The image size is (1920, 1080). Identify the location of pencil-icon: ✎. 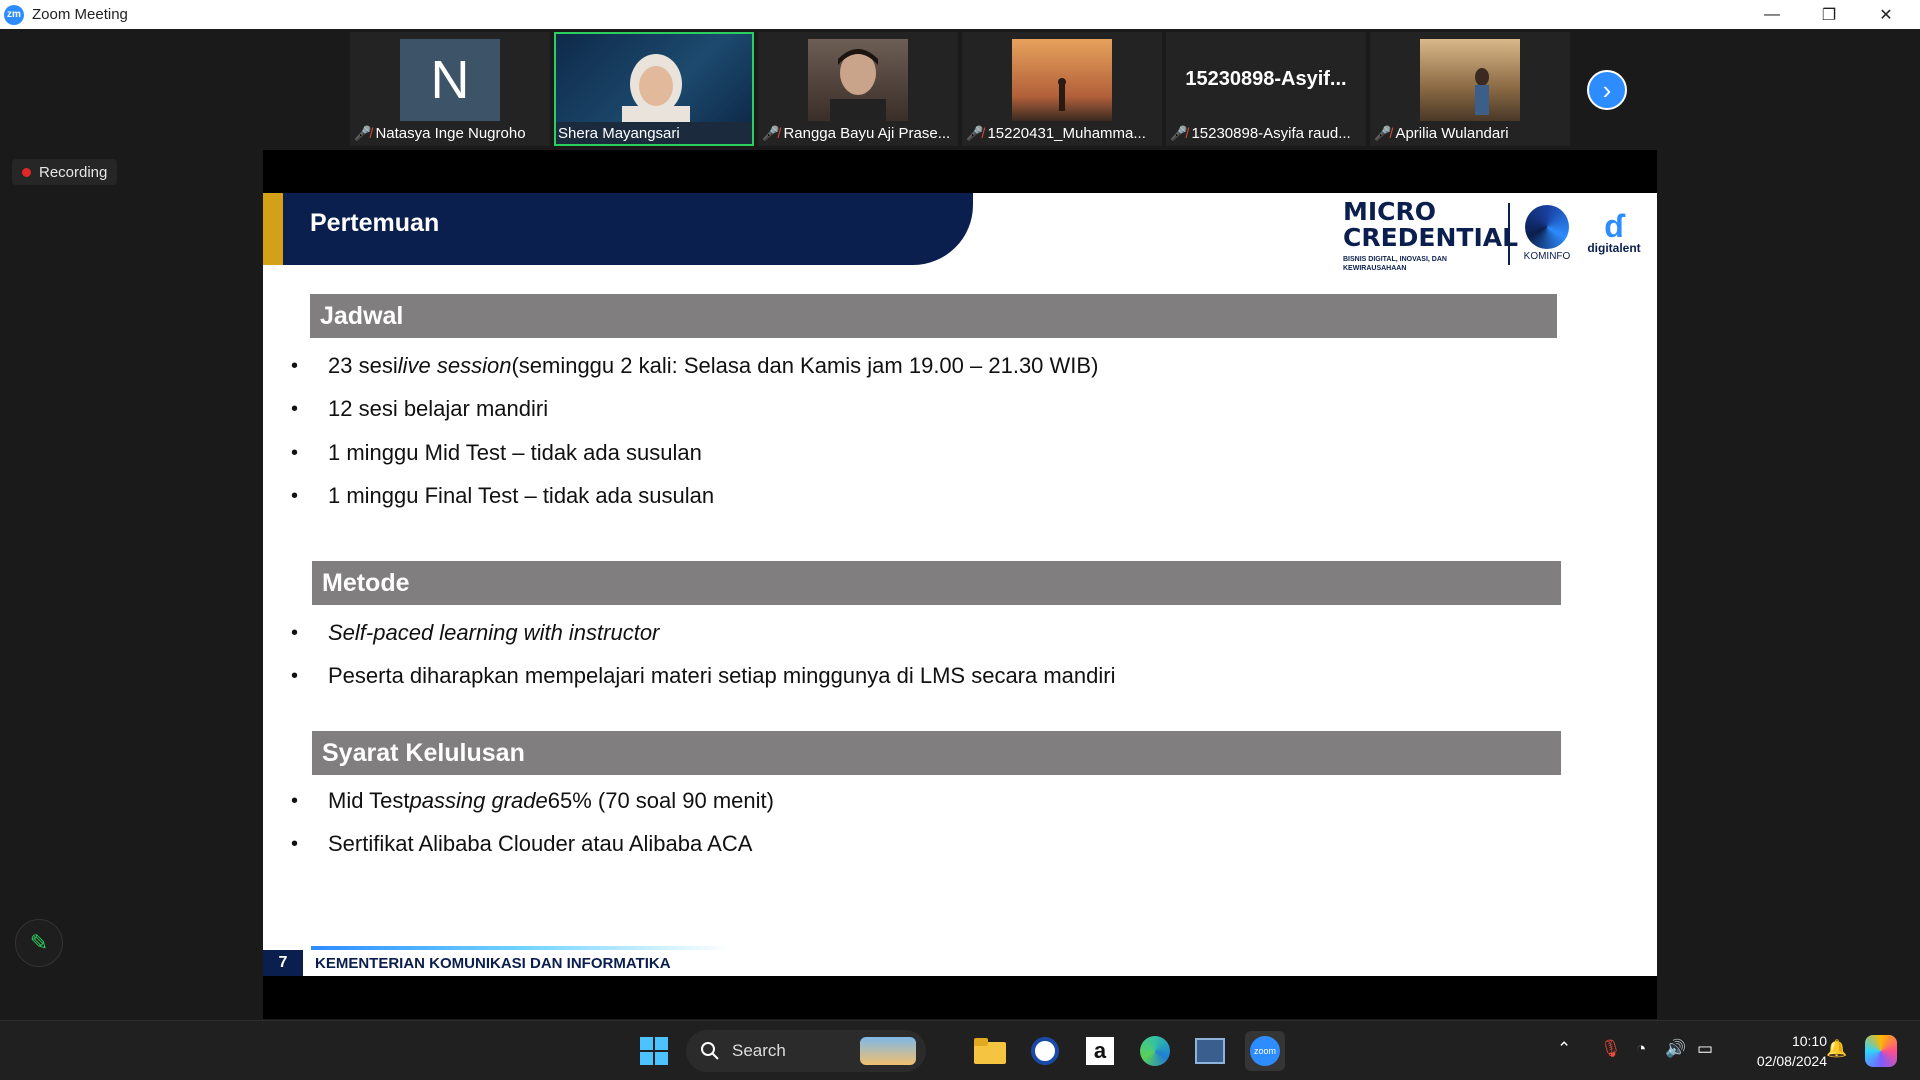
(39, 942).